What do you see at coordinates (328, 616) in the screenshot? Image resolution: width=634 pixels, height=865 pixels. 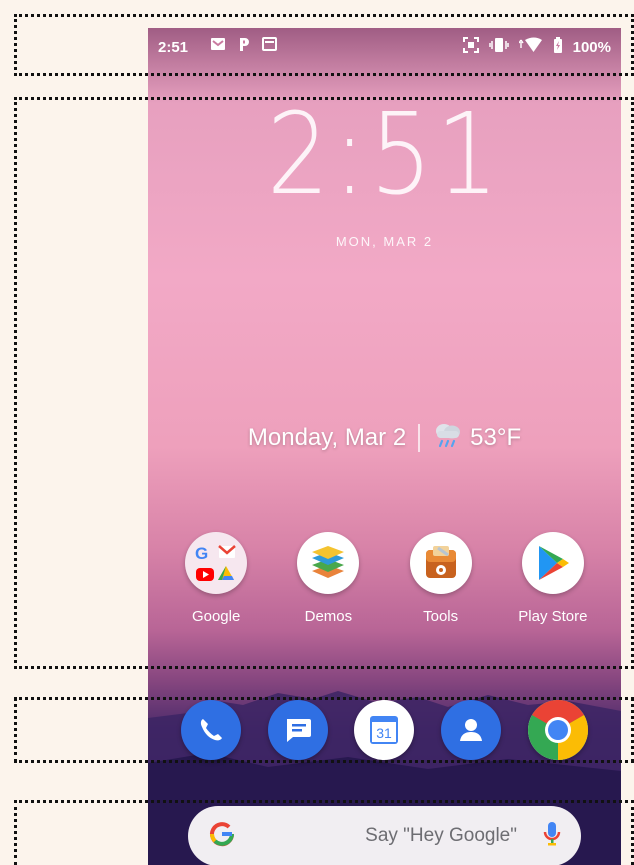 I see `app-label: Demos` at bounding box center [328, 616].